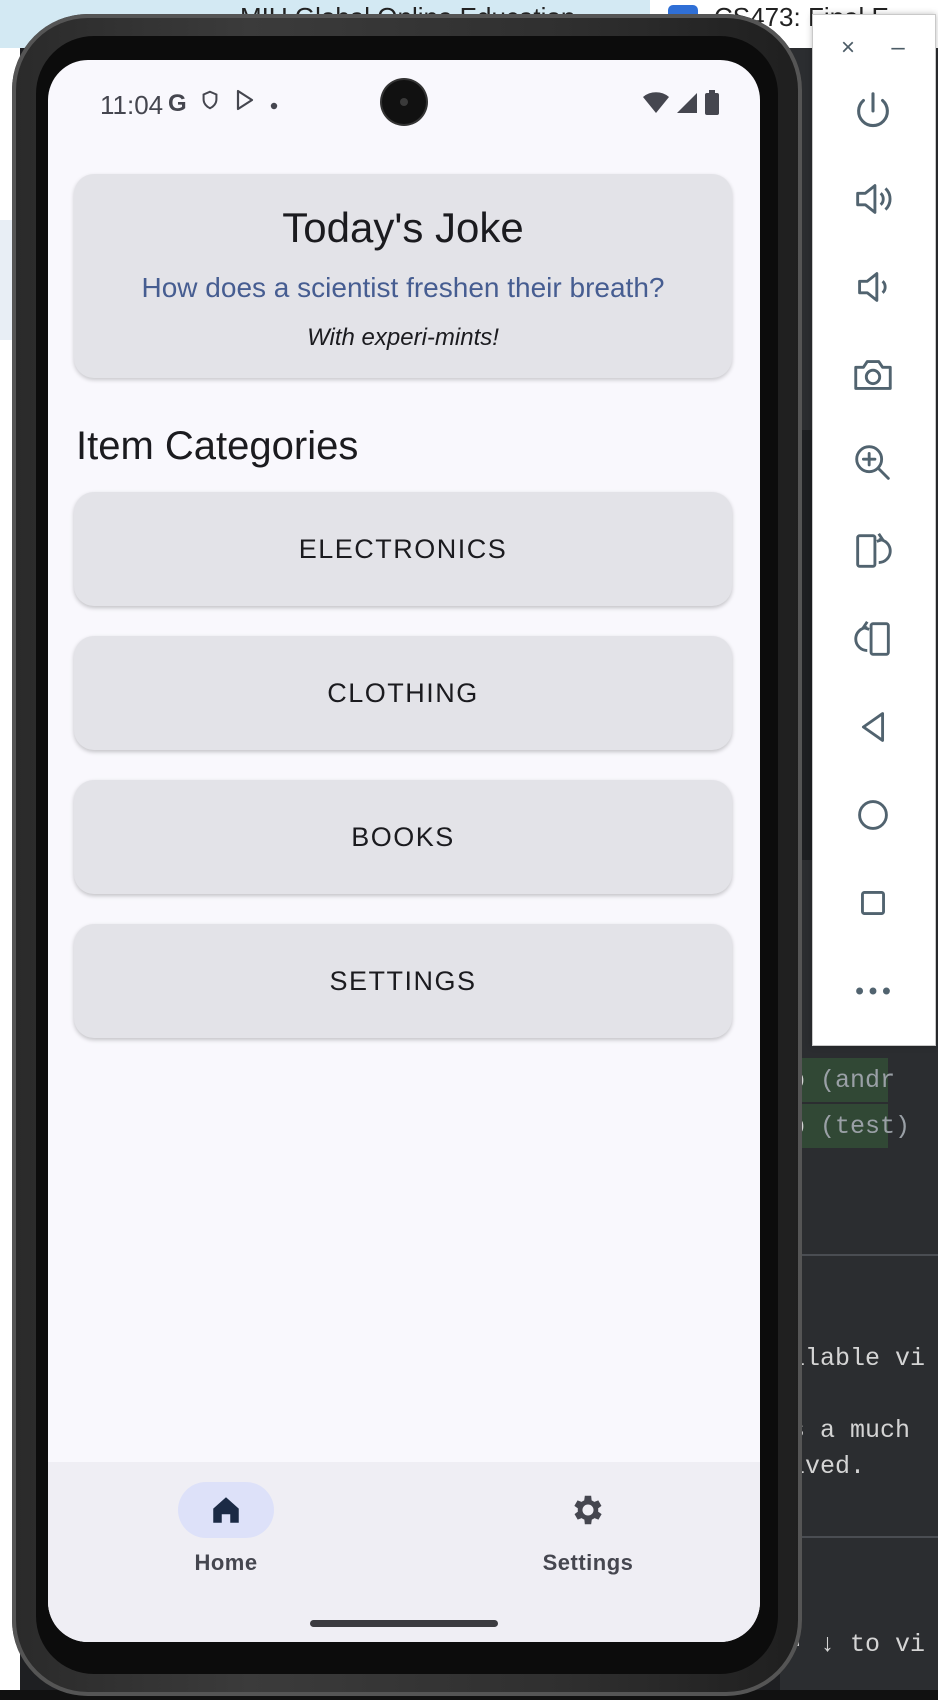 The width and height of the screenshot is (938, 1700). I want to click on camera-icon, so click(873, 375).